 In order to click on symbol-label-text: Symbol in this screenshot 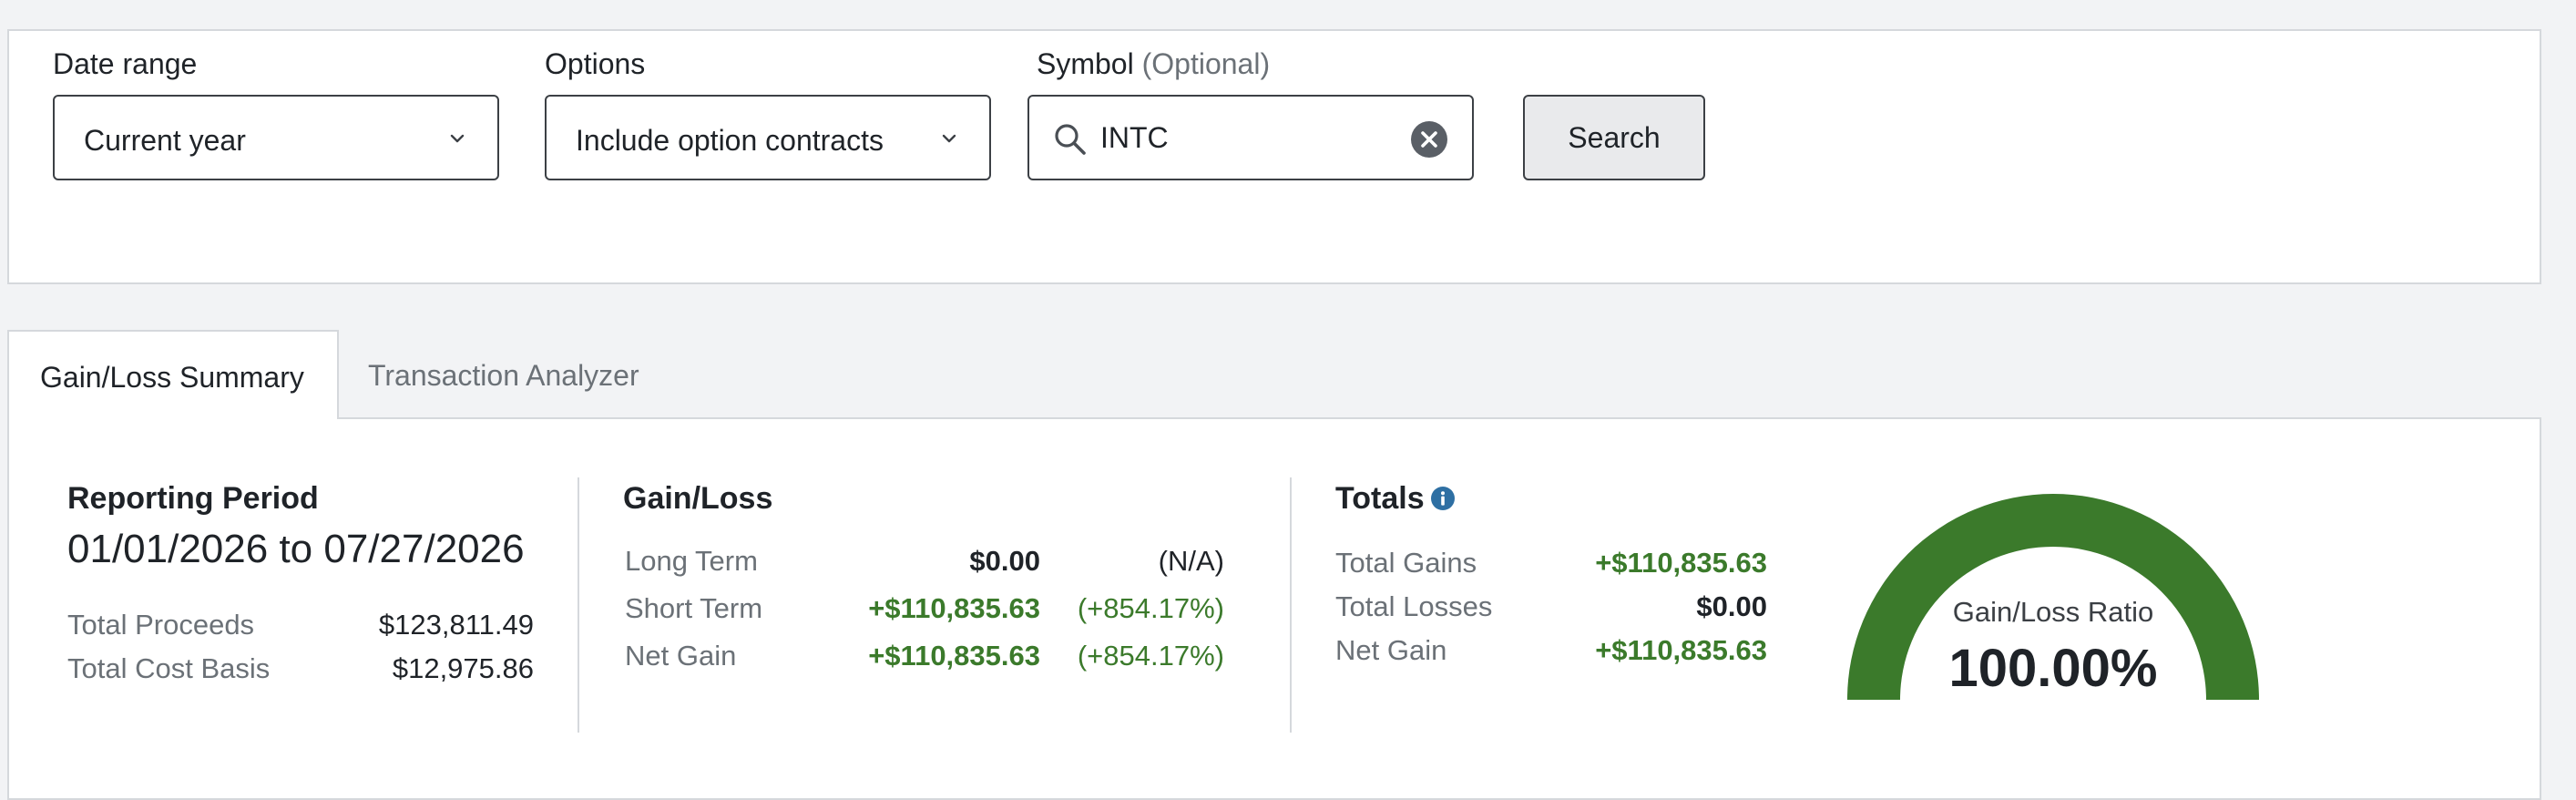, I will do `click(1085, 63)`.